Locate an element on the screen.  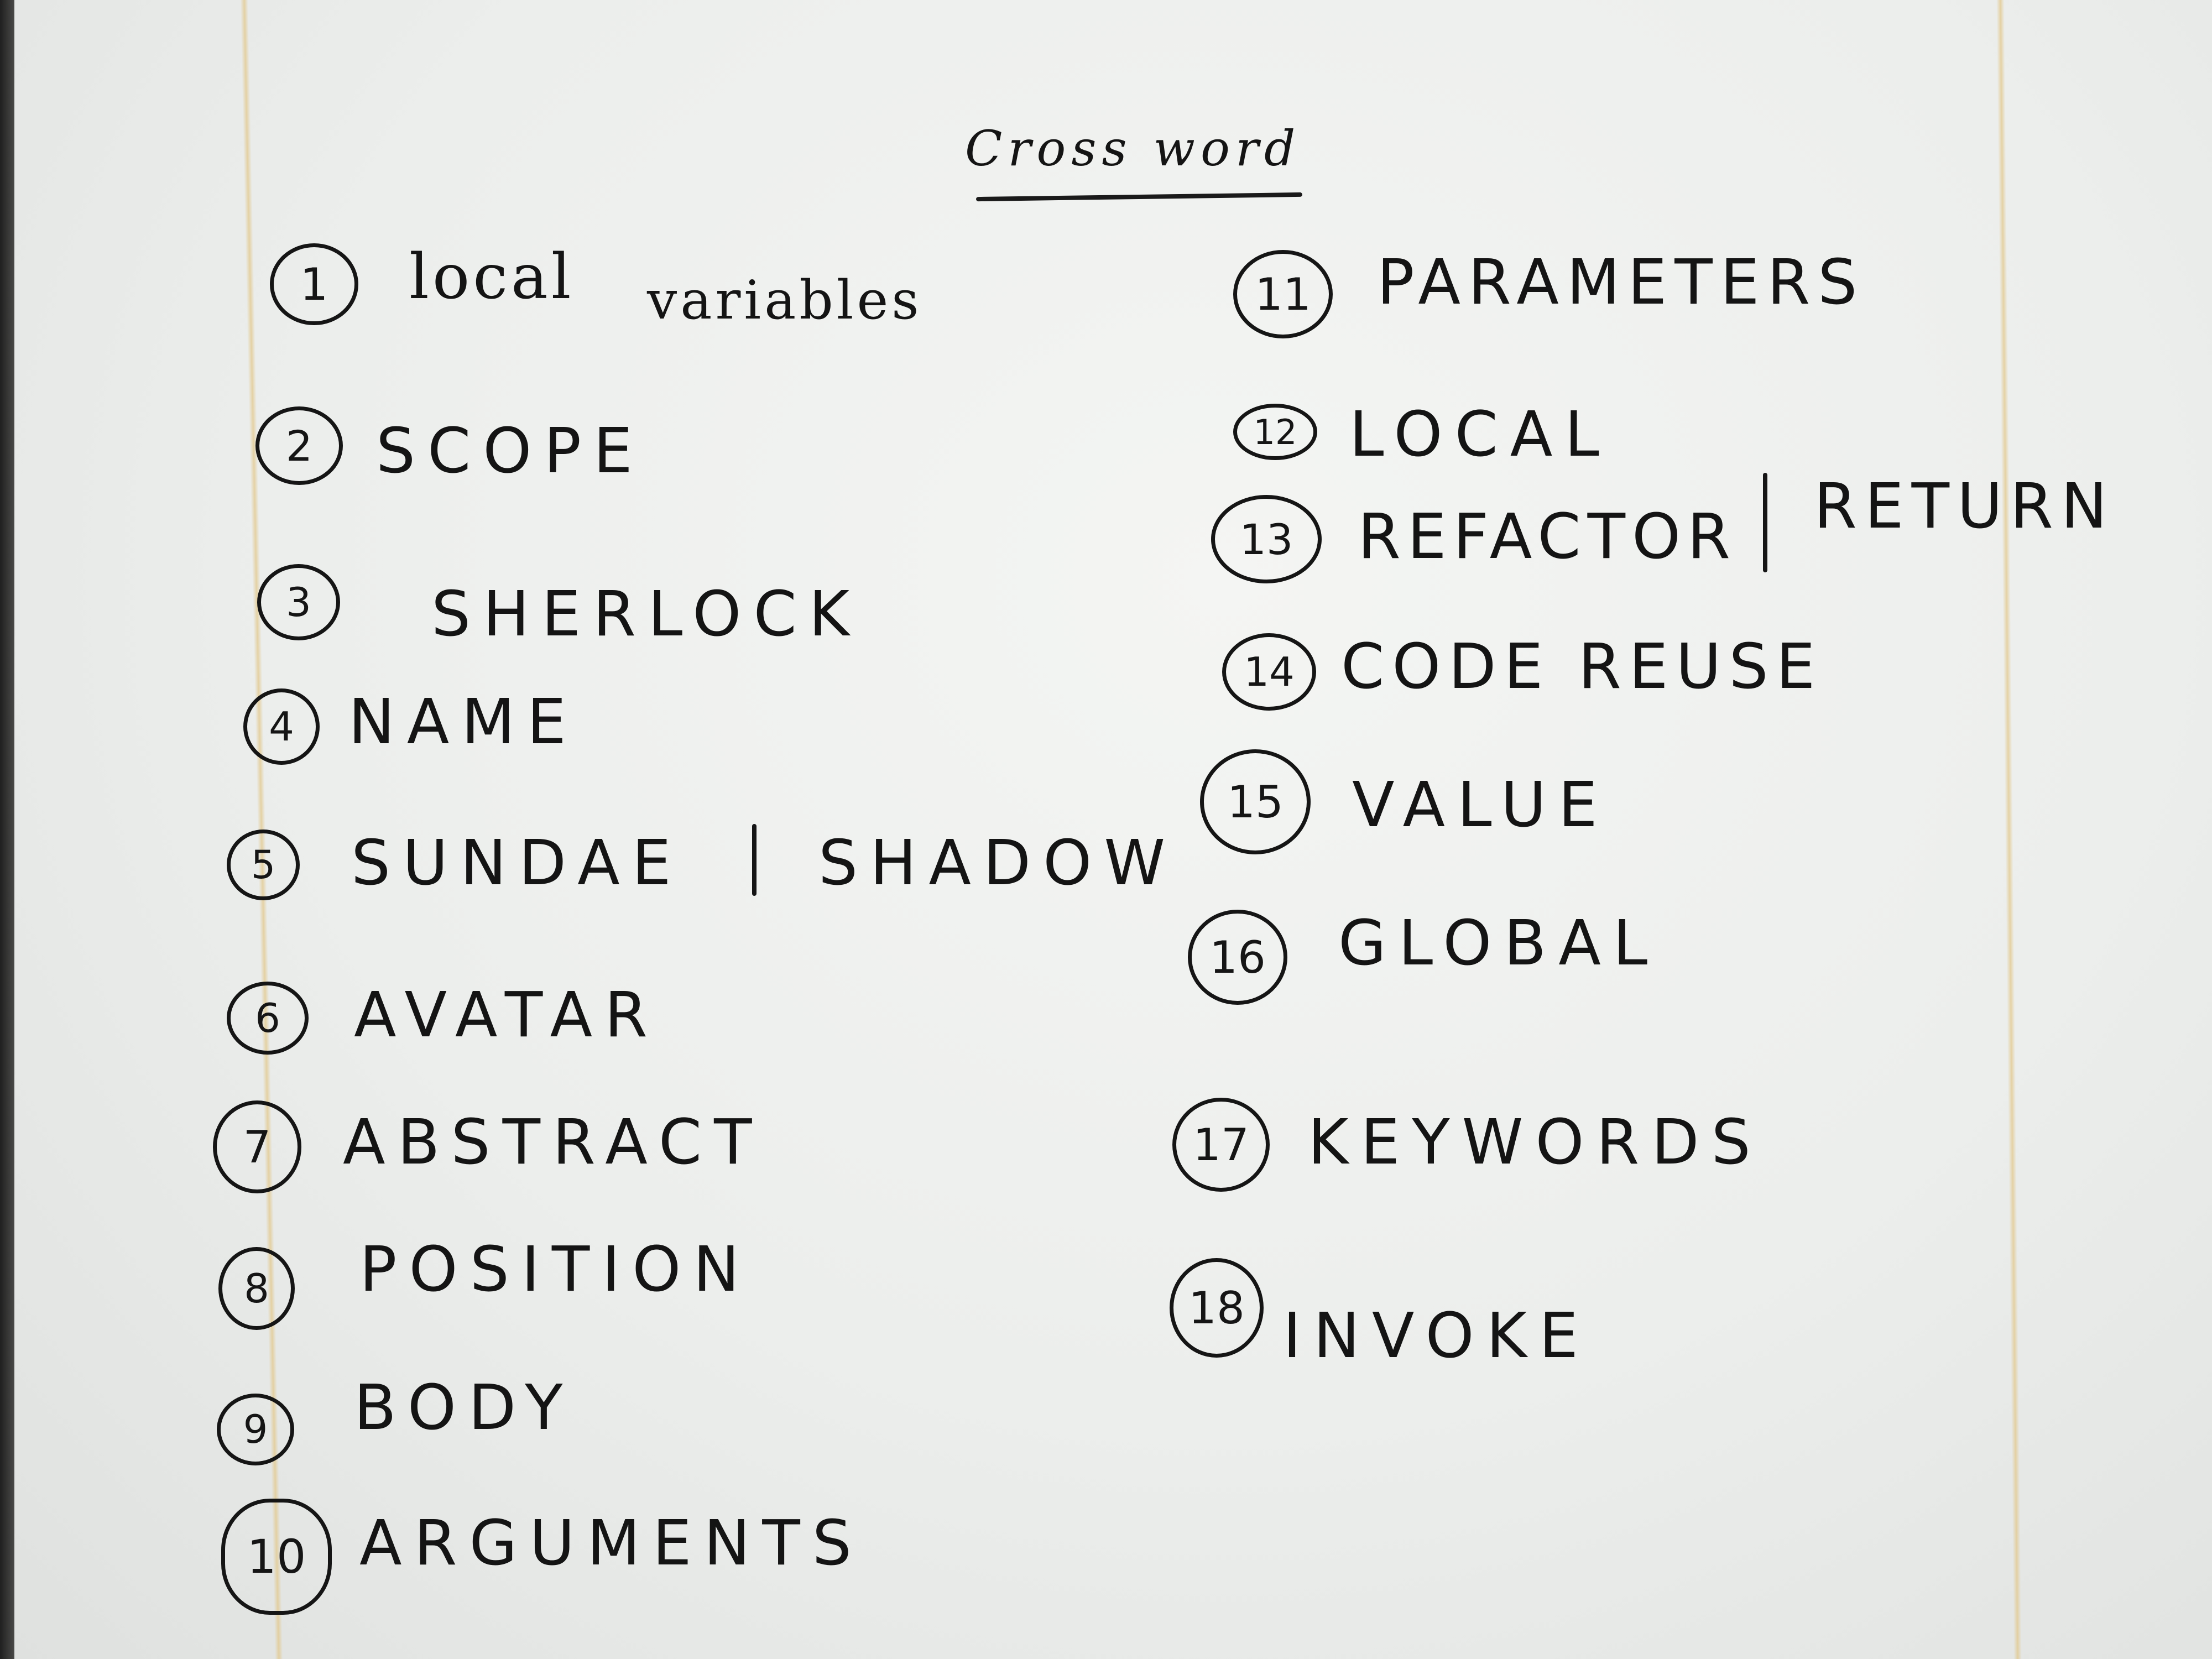
answer-5-divider is located at coordinates (755, 860).